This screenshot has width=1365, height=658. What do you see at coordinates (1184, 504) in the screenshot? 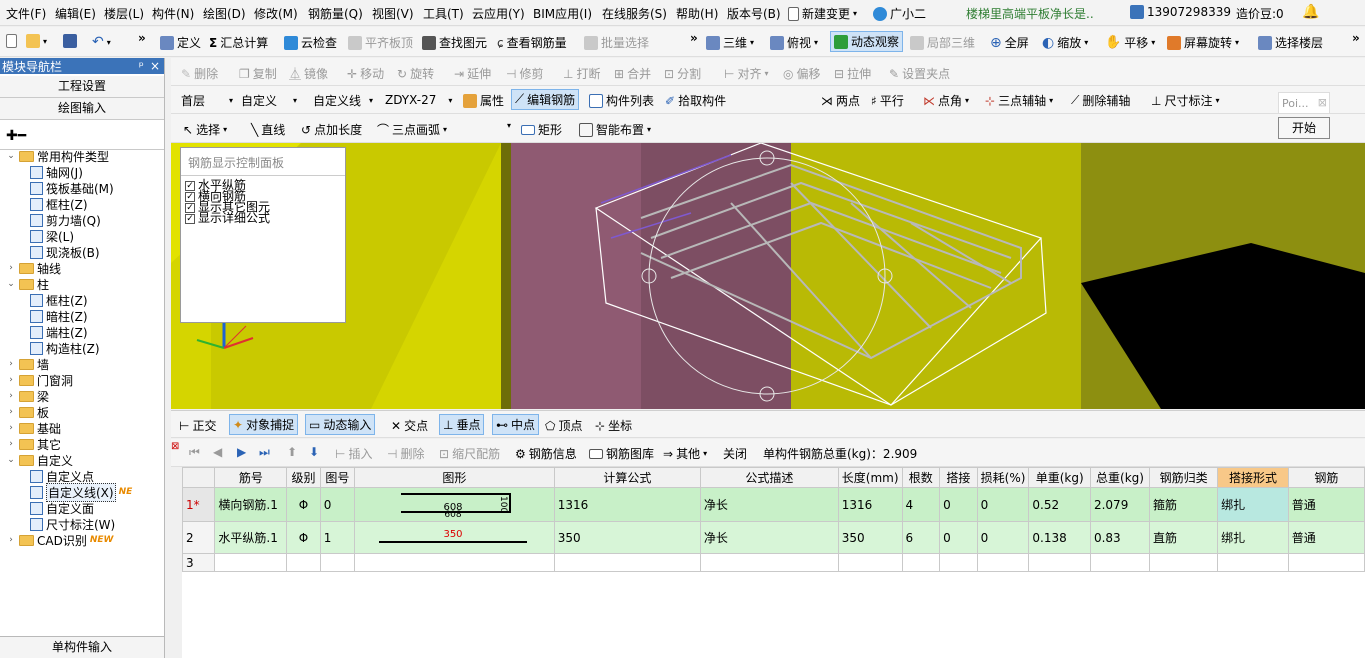
I see `table-cell: 箍筋` at bounding box center [1184, 504].